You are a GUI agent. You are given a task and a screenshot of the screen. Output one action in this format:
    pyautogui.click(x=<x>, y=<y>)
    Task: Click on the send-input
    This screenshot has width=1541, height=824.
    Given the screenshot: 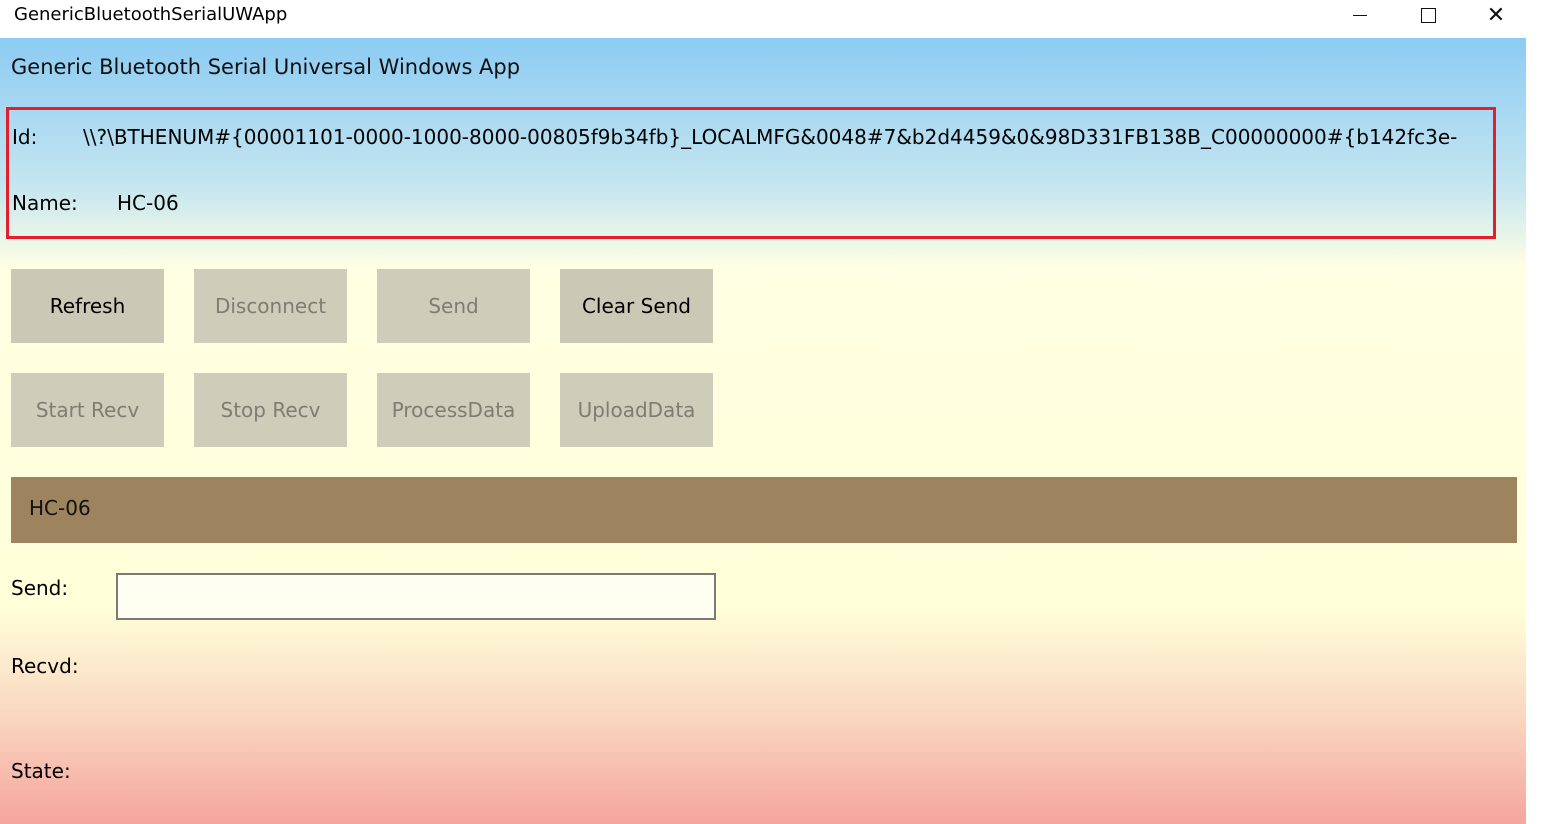 What is the action you would take?
    pyautogui.click(x=416, y=596)
    